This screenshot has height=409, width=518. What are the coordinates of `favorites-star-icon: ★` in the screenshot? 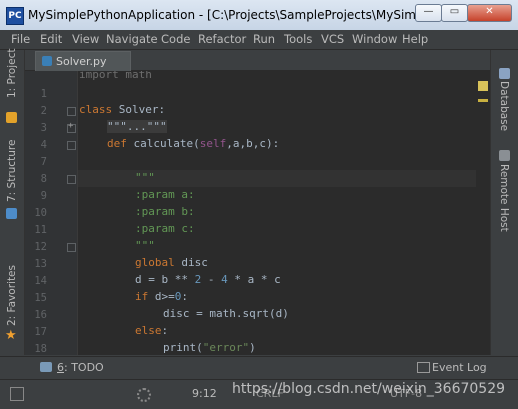 It's located at (11, 335).